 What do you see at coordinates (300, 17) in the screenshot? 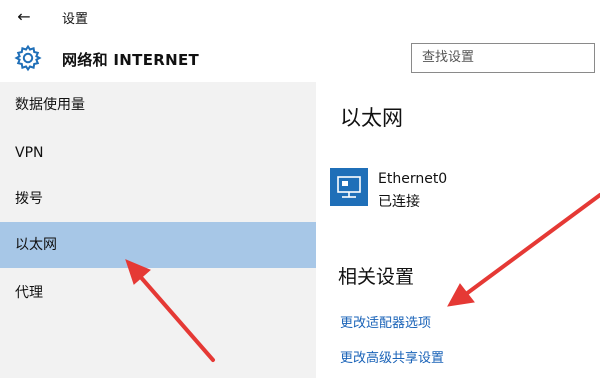
I see `title-bar: ← 设置` at bounding box center [300, 17].